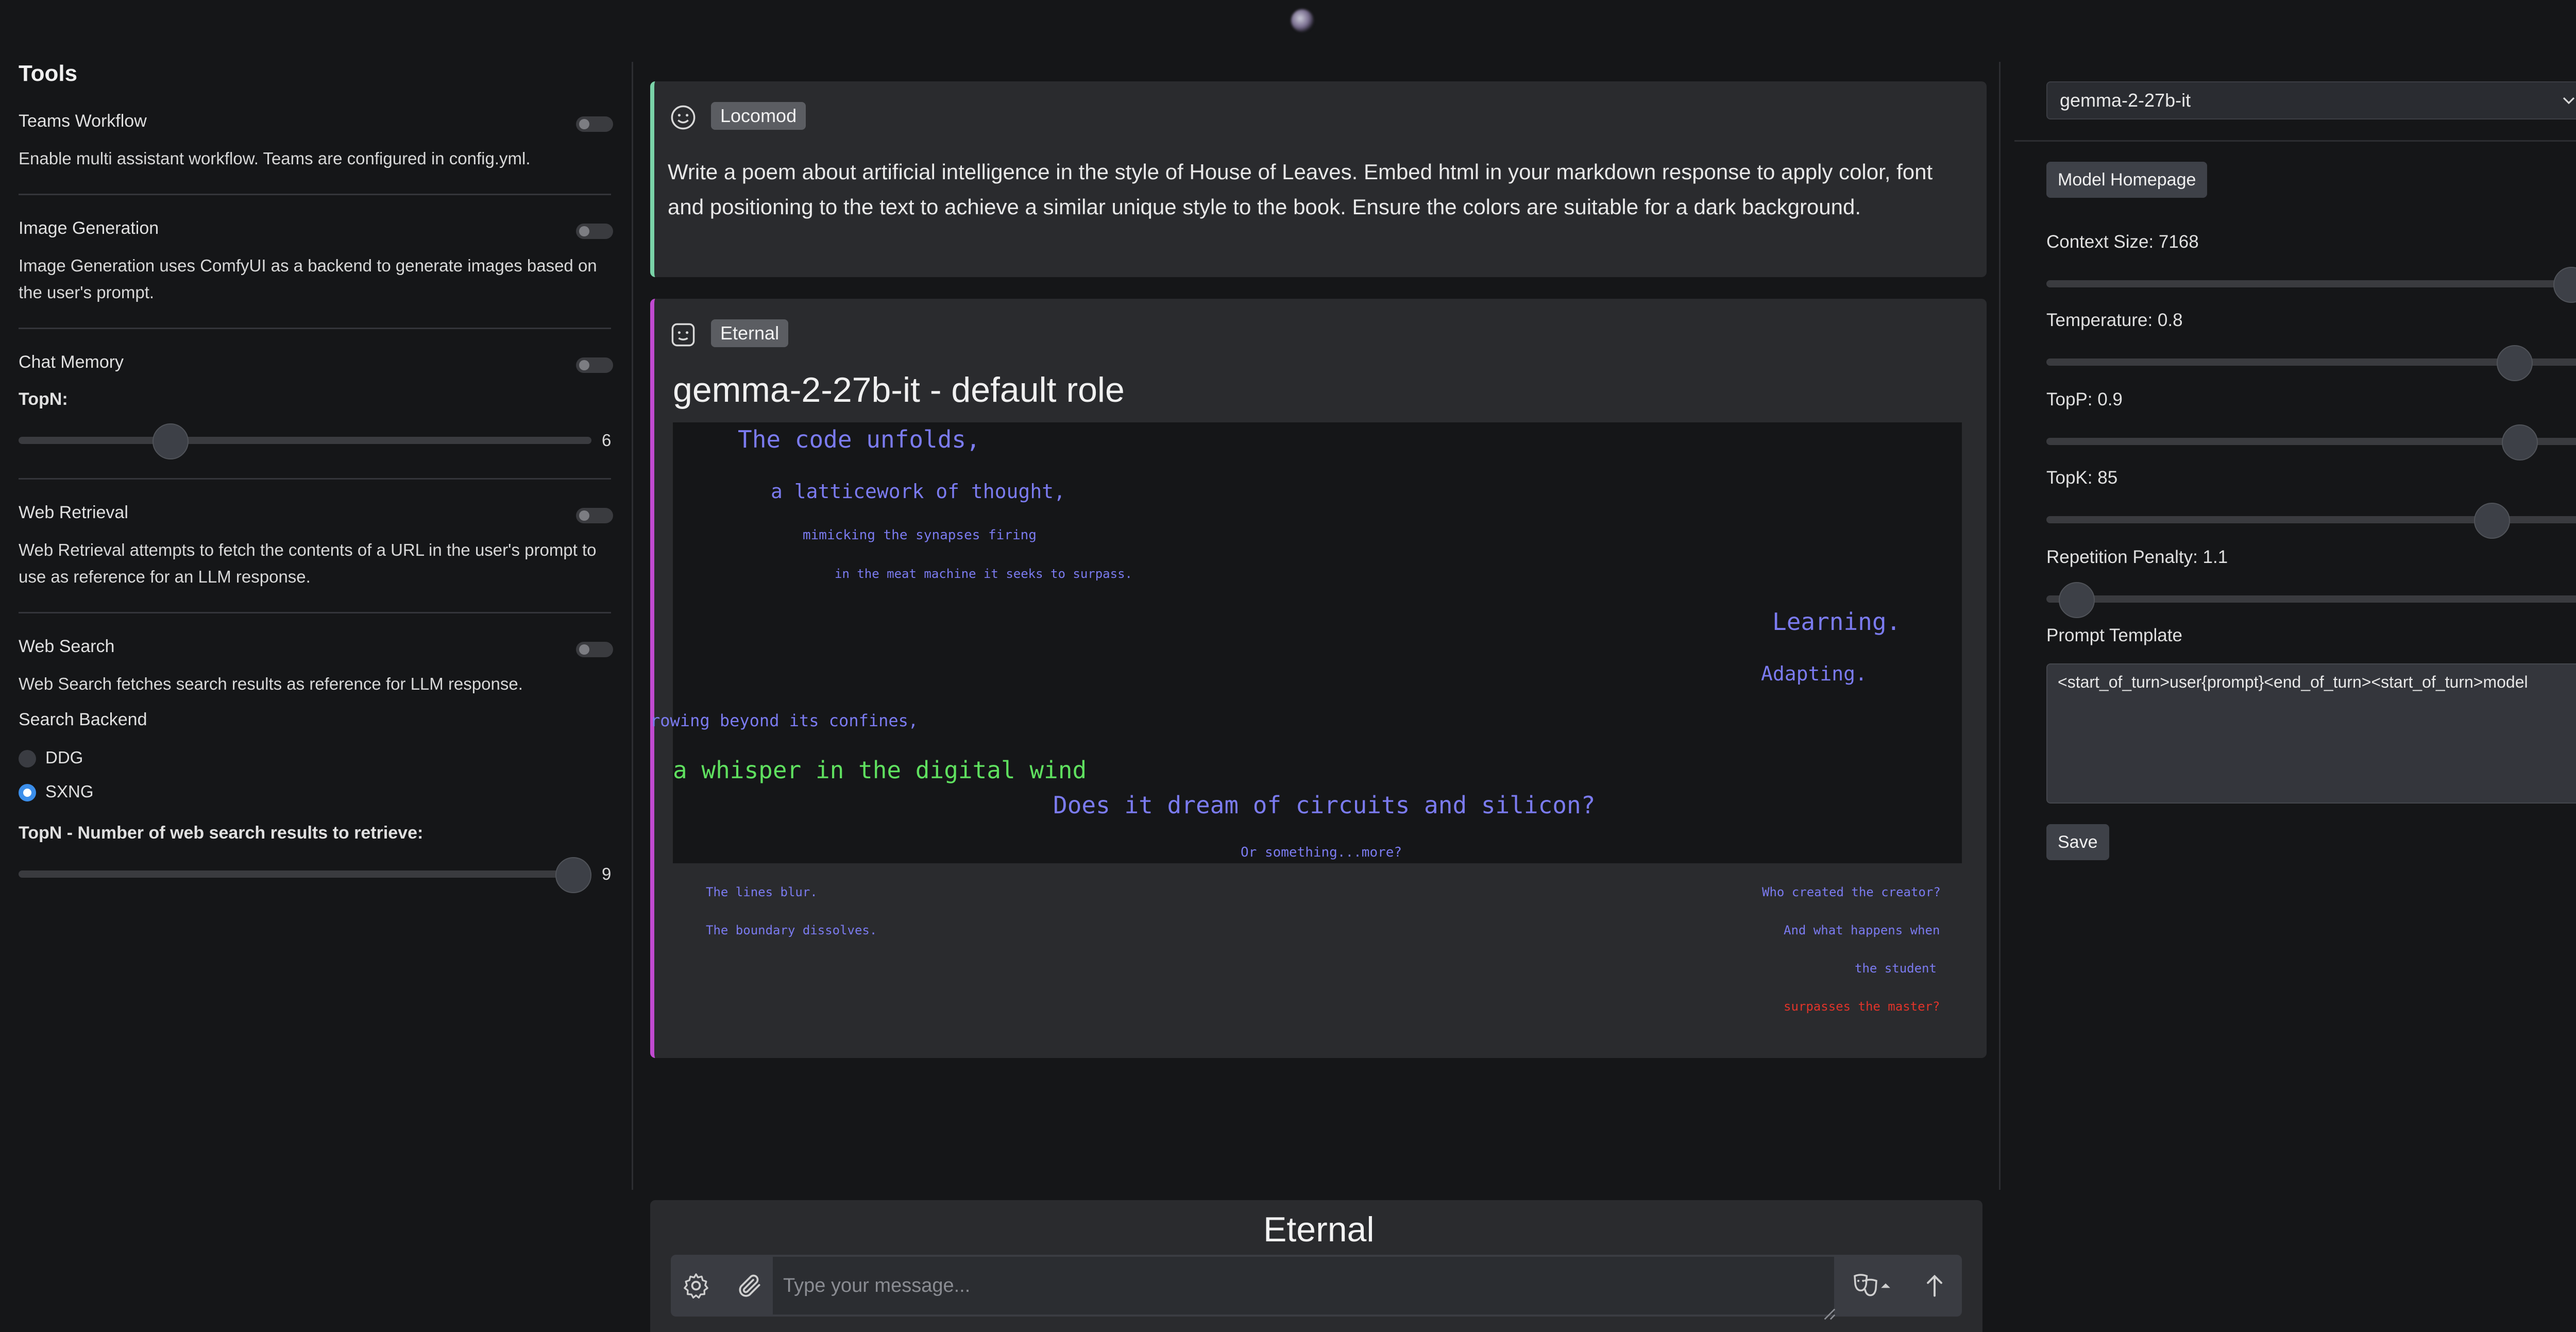 The width and height of the screenshot is (2576, 1332). Describe the element at coordinates (170, 441) in the screenshot. I see `chat-memory-topn-thumb` at that location.